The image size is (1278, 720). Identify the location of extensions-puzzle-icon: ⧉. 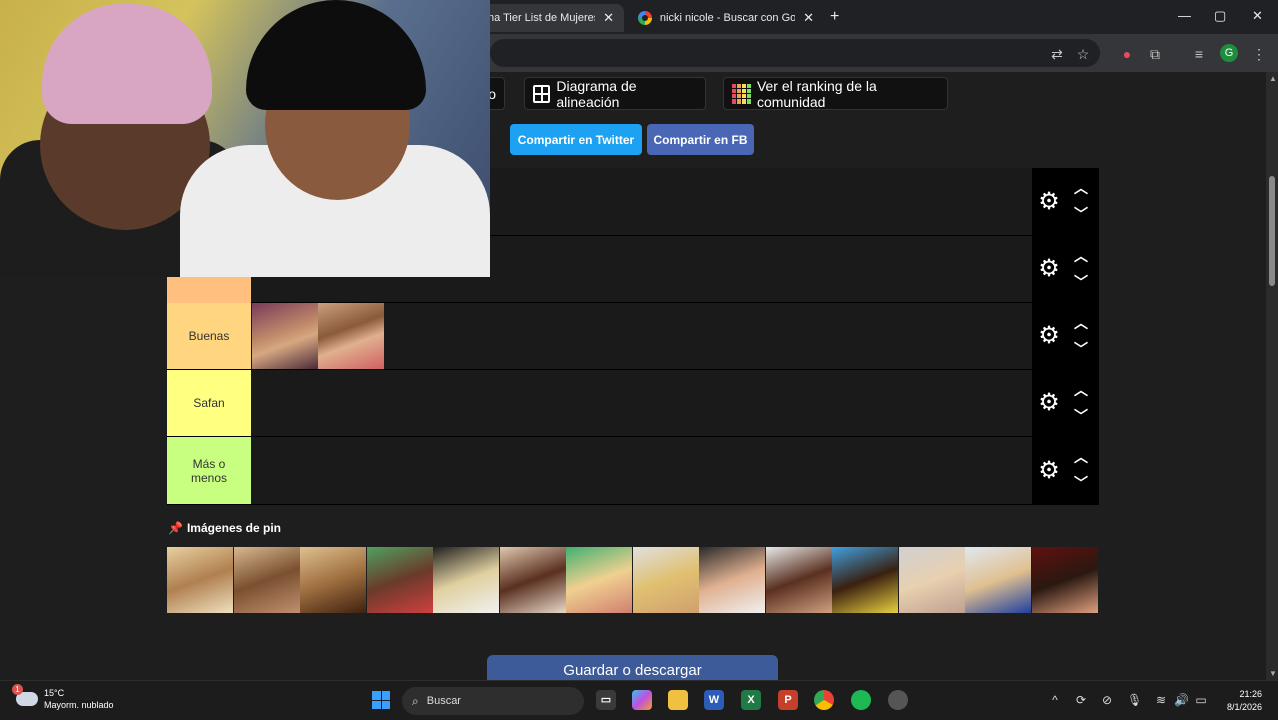
(1155, 54).